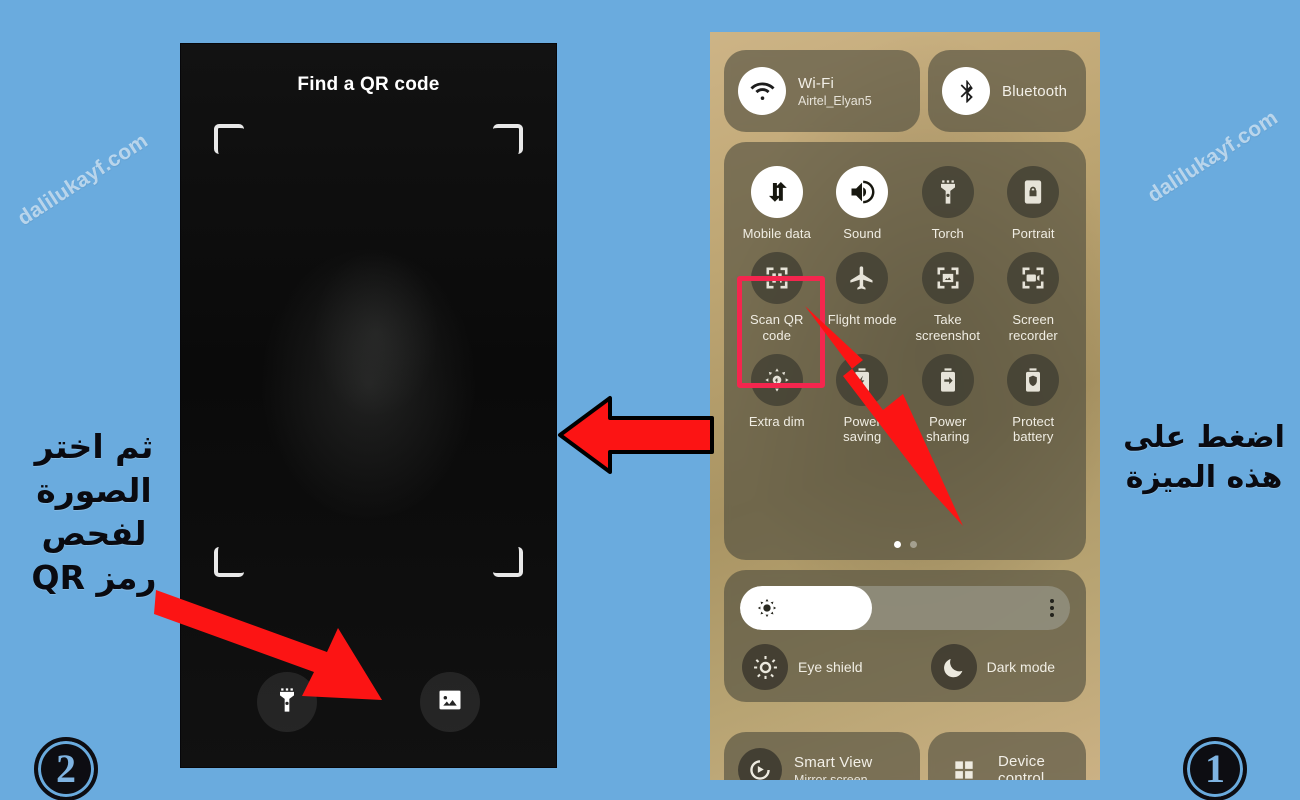 The height and width of the screenshot is (800, 1300). What do you see at coordinates (947, 233) in the screenshot?
I see `toggle-label: Torch` at bounding box center [947, 233].